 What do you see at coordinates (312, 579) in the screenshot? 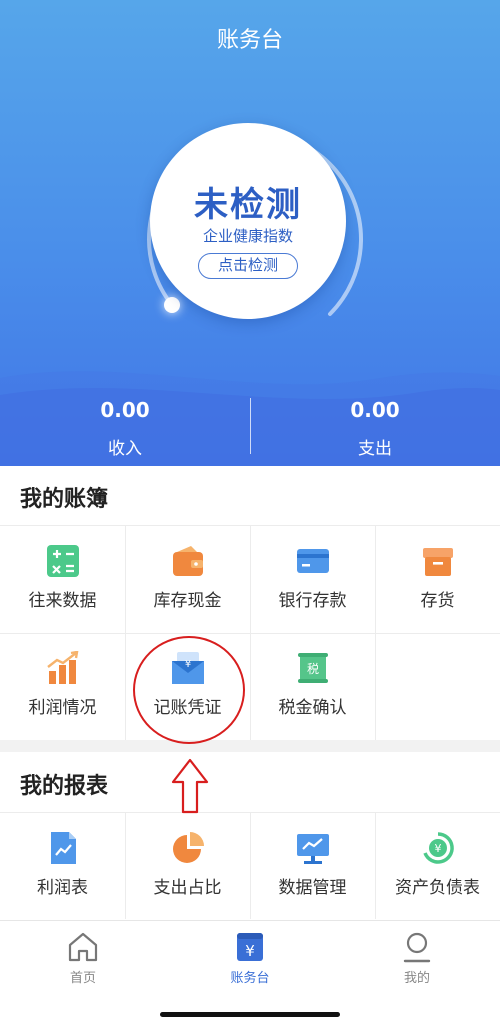
I see `ledger-item-bank: 银行存款` at bounding box center [312, 579].